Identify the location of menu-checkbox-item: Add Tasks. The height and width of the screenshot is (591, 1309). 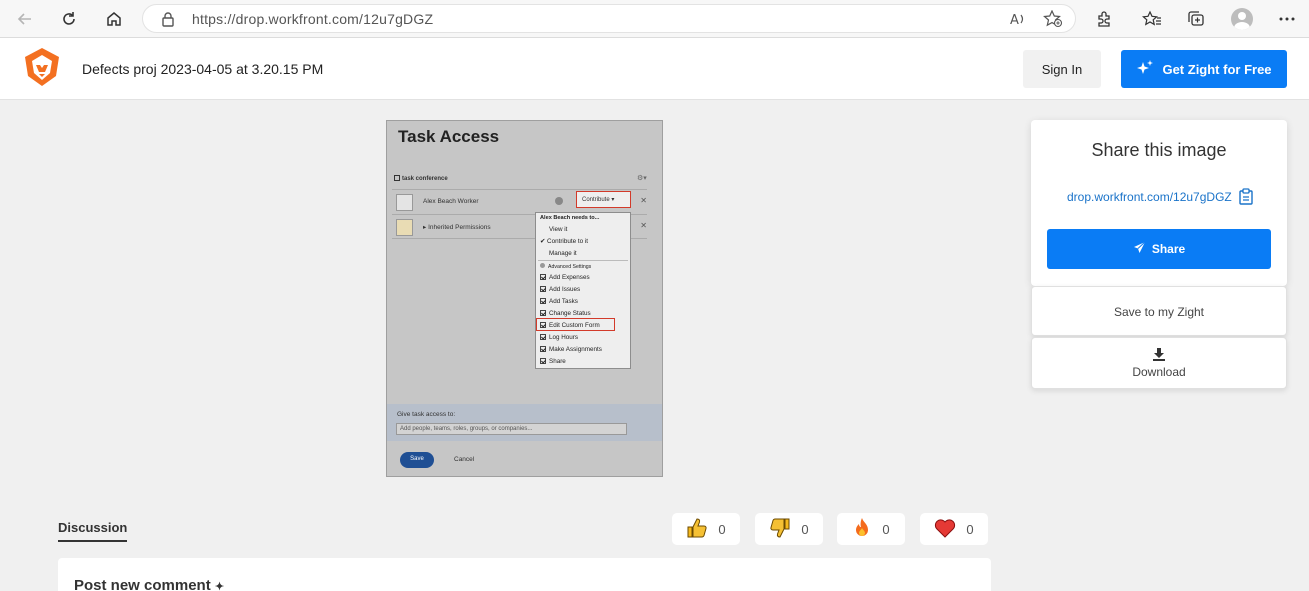
(559, 301).